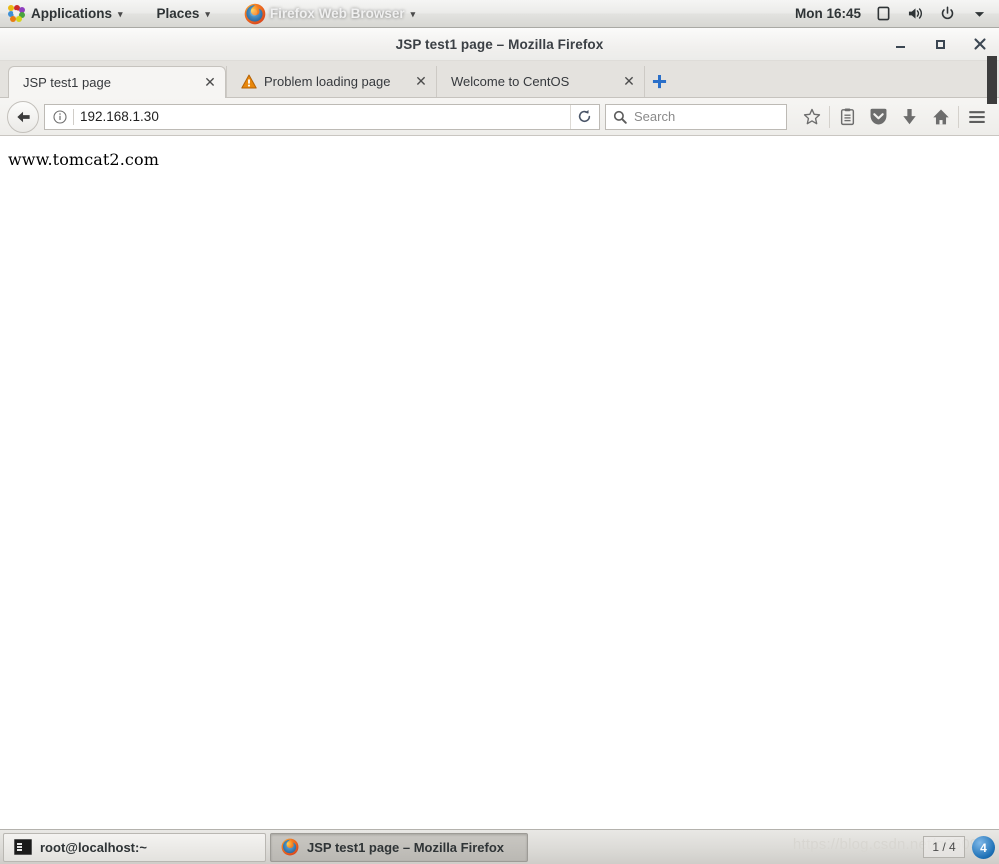 Image resolution: width=999 pixels, height=864 pixels. I want to click on panel-status-area: Mon 16:45, so click(897, 14).